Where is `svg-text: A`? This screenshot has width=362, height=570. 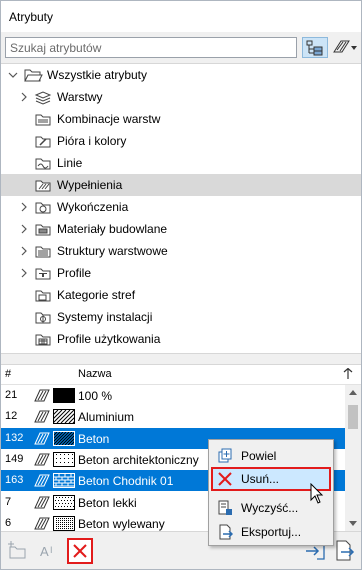
svg-text: A is located at coordinates (44, 551).